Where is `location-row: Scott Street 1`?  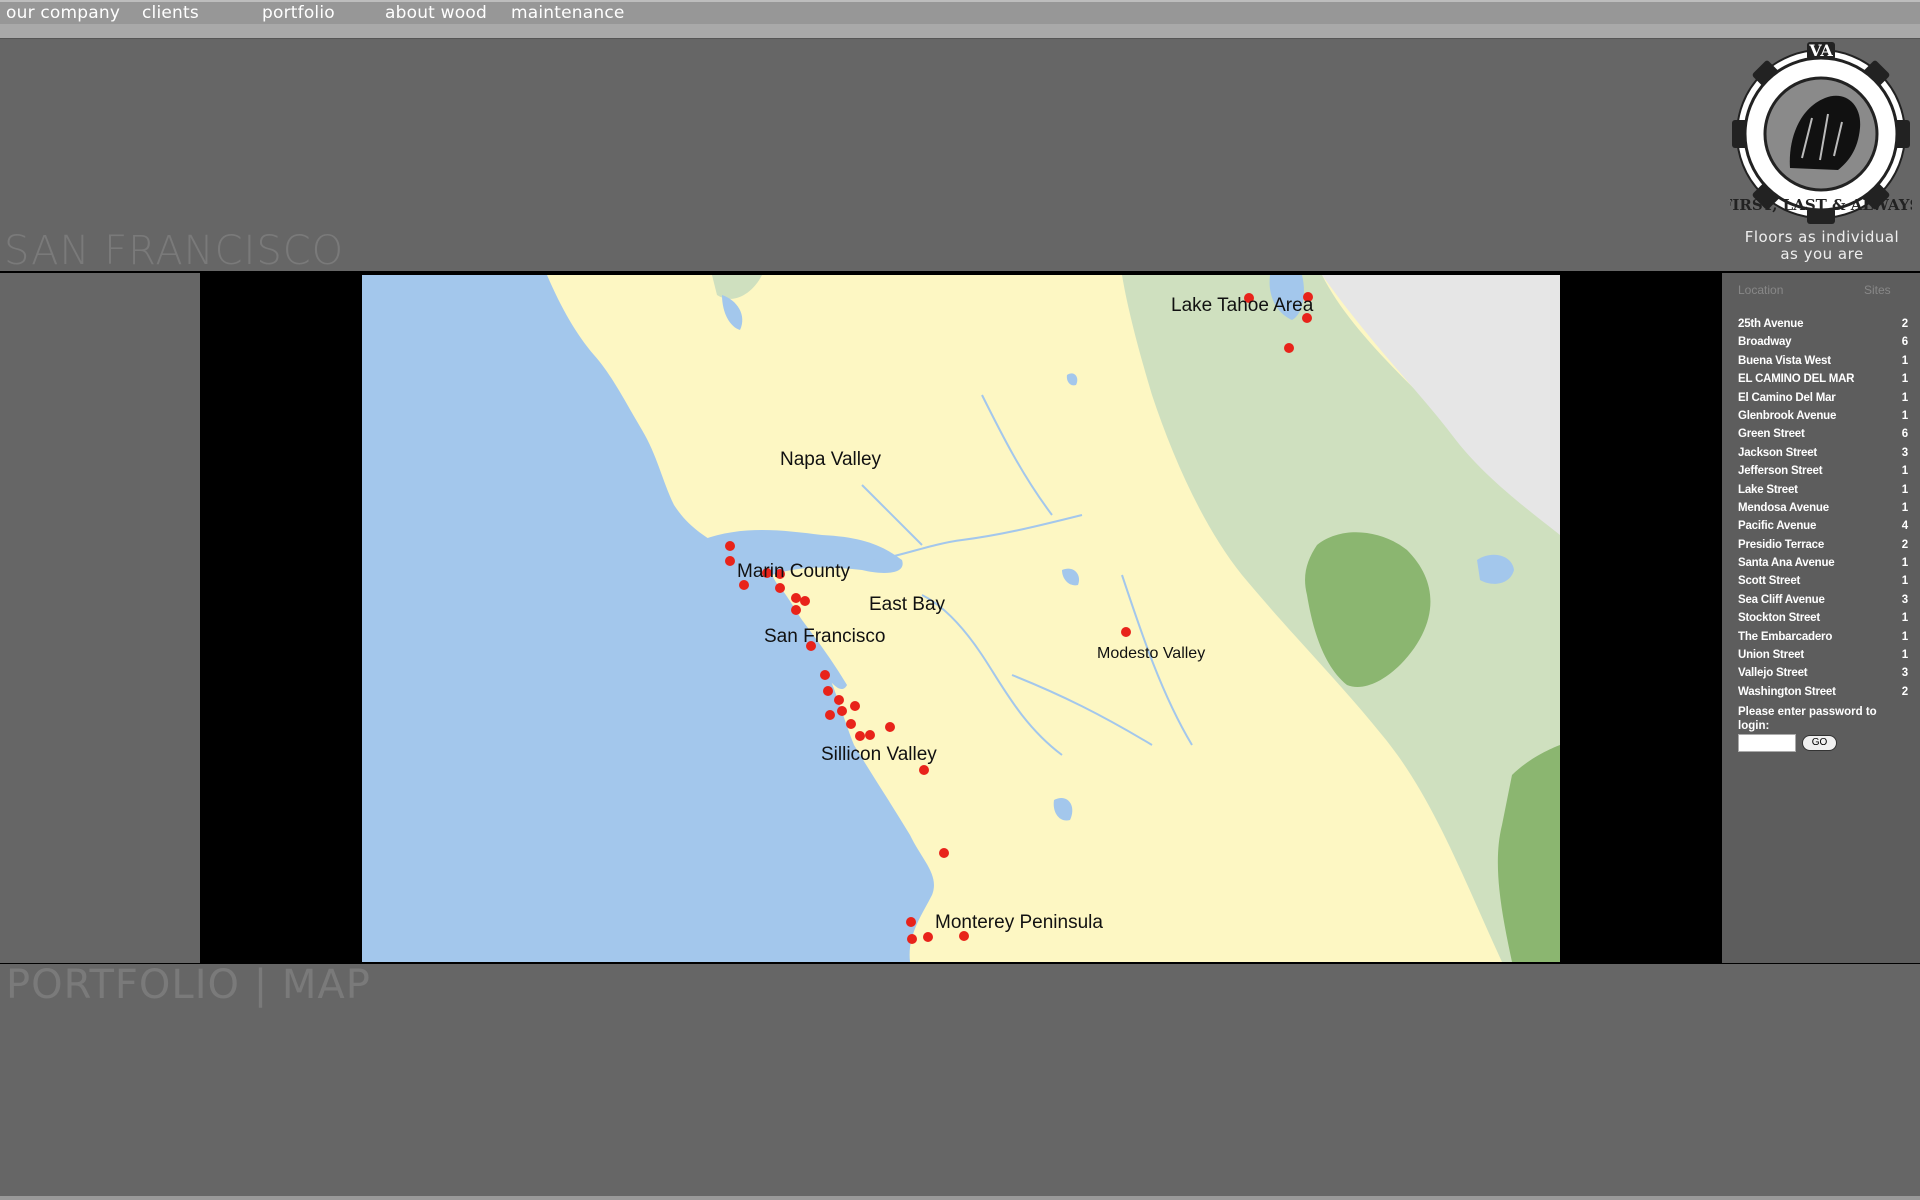
location-row: Scott Street 1 is located at coordinates (1823, 584).